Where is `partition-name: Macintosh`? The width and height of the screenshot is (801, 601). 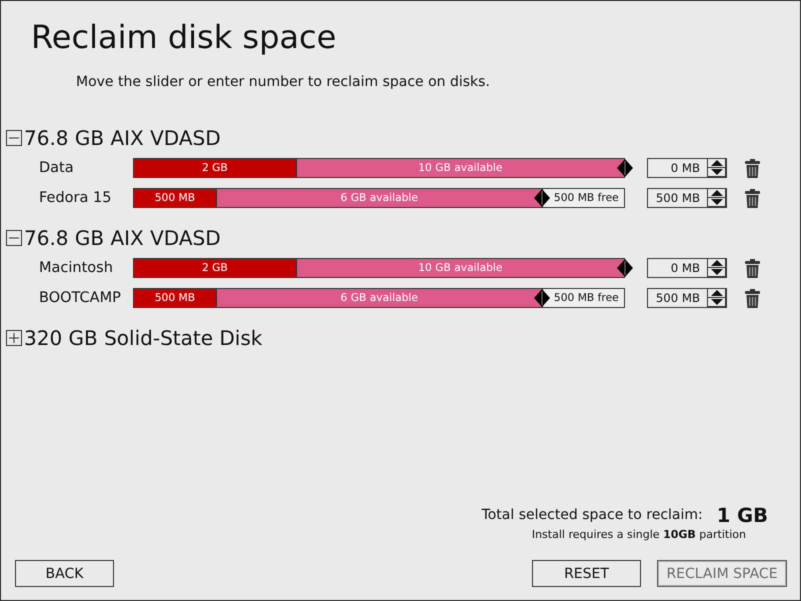 partition-name: Macintosh is located at coordinates (76, 268).